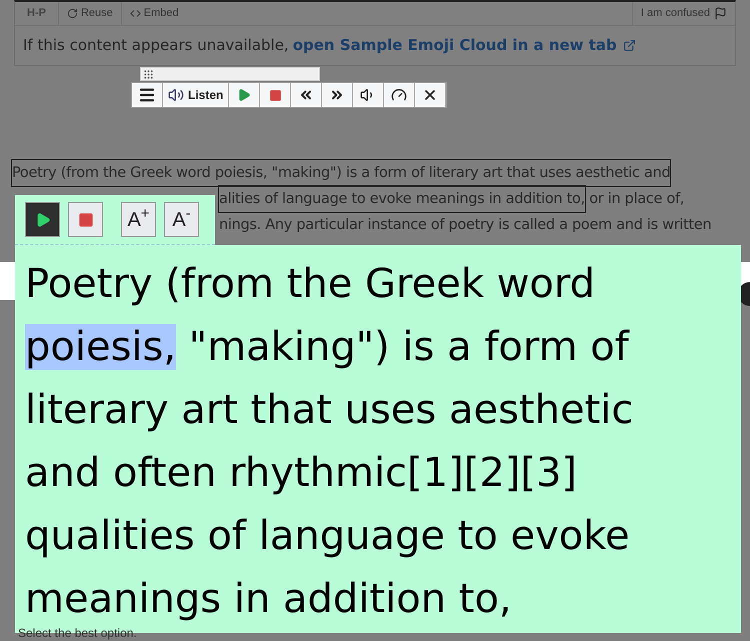 This screenshot has width=750, height=641. I want to click on magnified-text: literary art that uses aesthetic, so click(329, 410).